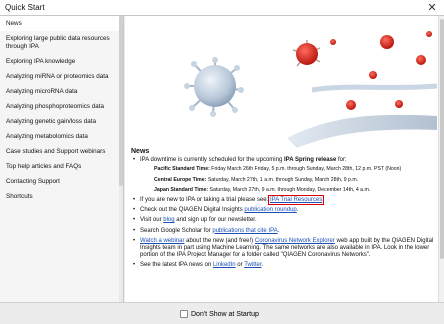 The width and height of the screenshot is (444, 324). Describe the element at coordinates (176, 230) in the screenshot. I see `scholar-text: Search Google Scholar for` at that location.